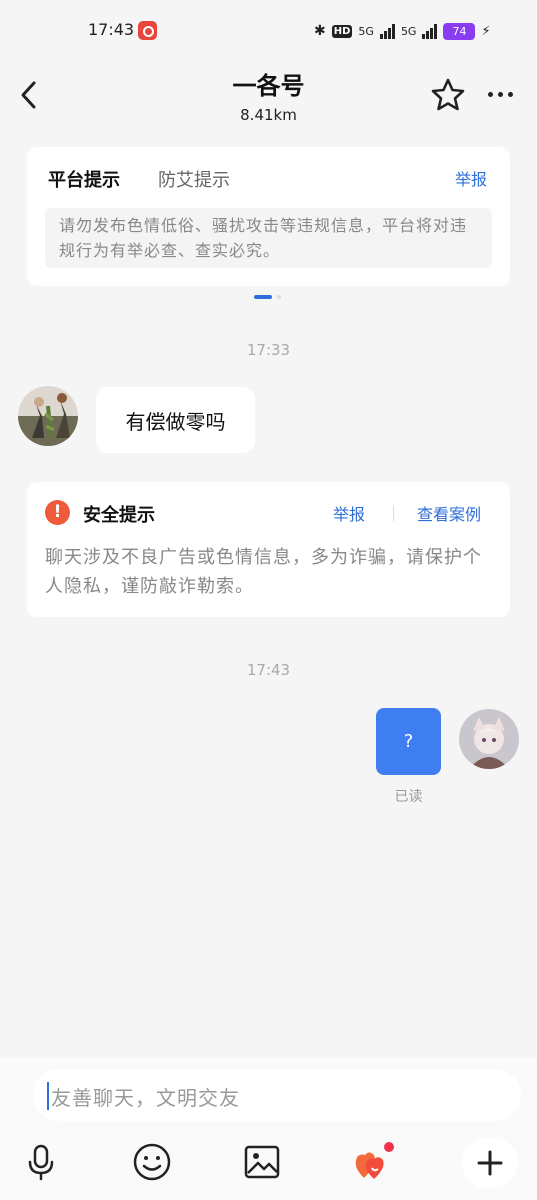 This screenshot has width=537, height=1200. What do you see at coordinates (408, 741) in the screenshot?
I see `outgoing-message-bubble: ?` at bounding box center [408, 741].